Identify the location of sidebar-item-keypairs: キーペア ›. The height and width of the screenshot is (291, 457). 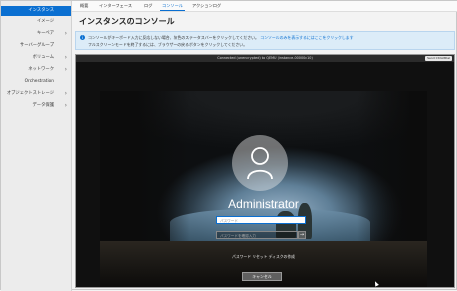
(36, 34).